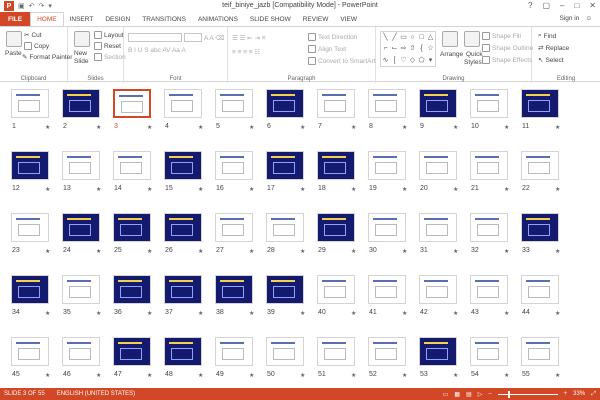 The image size is (600, 400). What do you see at coordinates (385, 37) in the screenshot?
I see `shape-line-icon: ╲` at bounding box center [385, 37].